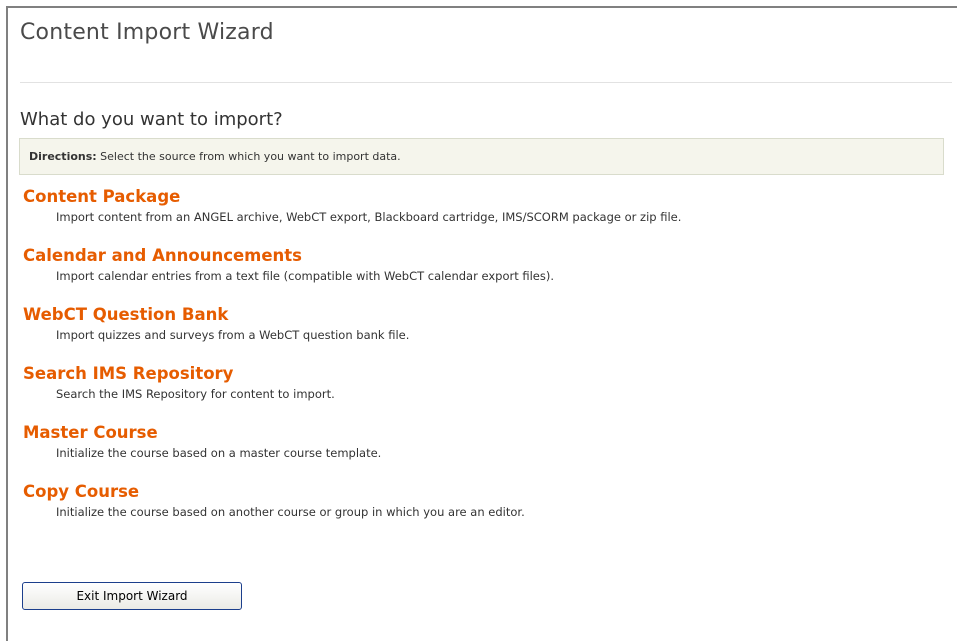 This screenshot has height=641, width=957. I want to click on title-divider, so click(486, 82).